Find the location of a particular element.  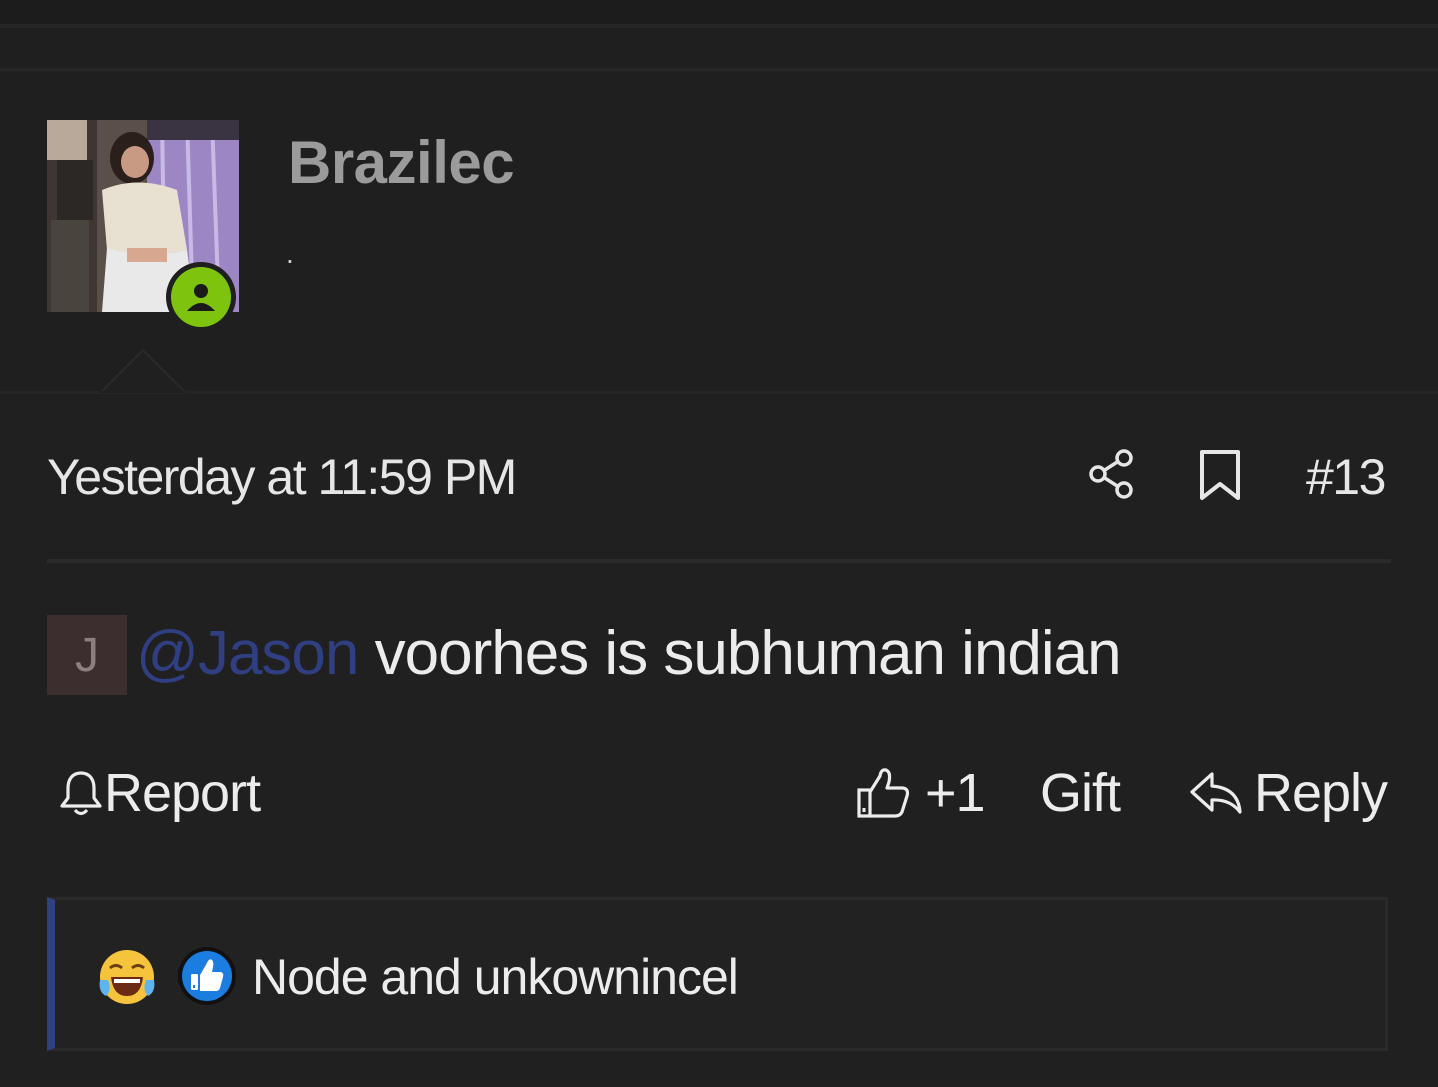

reply-button: Reply is located at coordinates (1288, 793).